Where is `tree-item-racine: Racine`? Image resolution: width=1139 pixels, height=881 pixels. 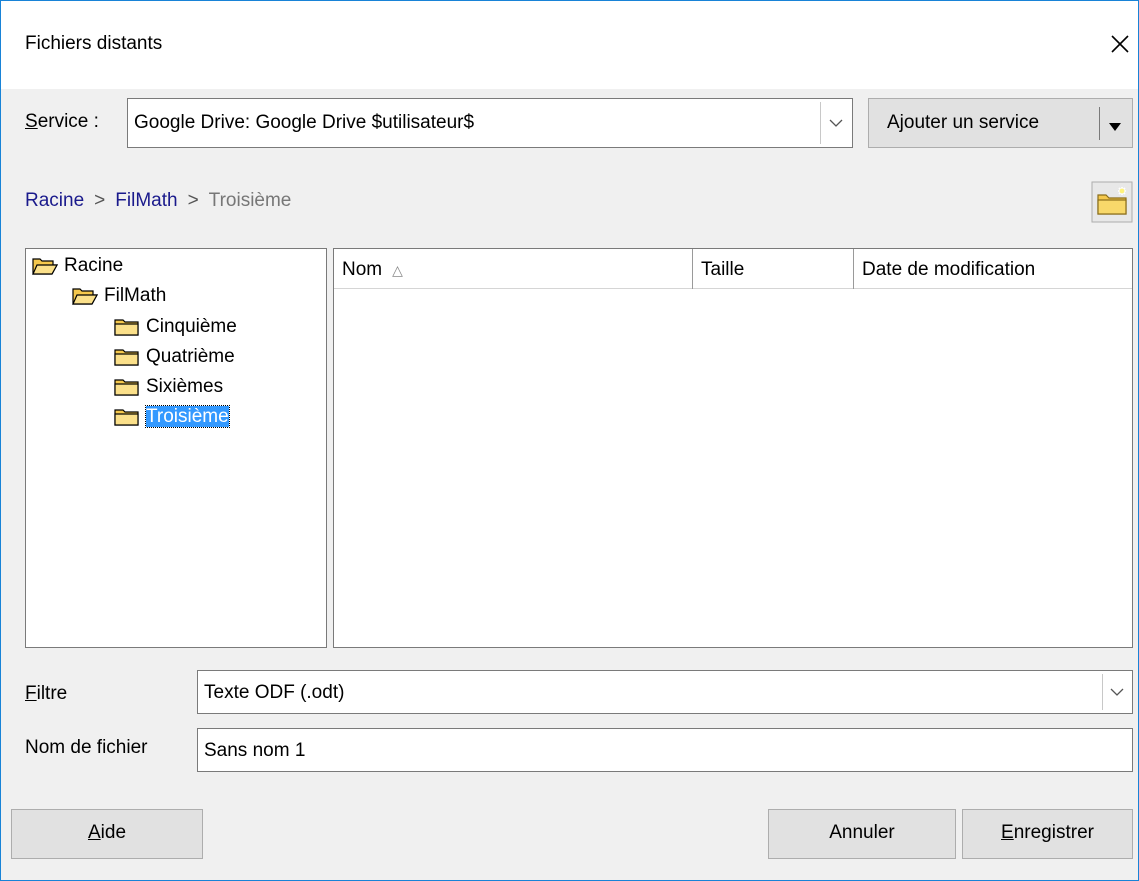 tree-item-racine: Racine is located at coordinates (77, 266).